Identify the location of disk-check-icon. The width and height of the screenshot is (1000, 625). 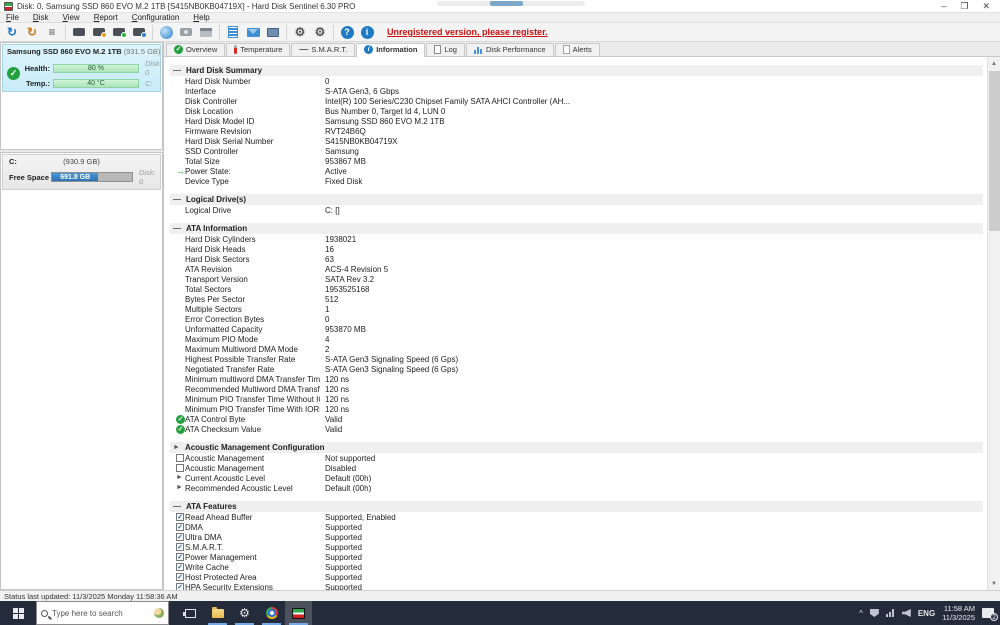
(119, 32).